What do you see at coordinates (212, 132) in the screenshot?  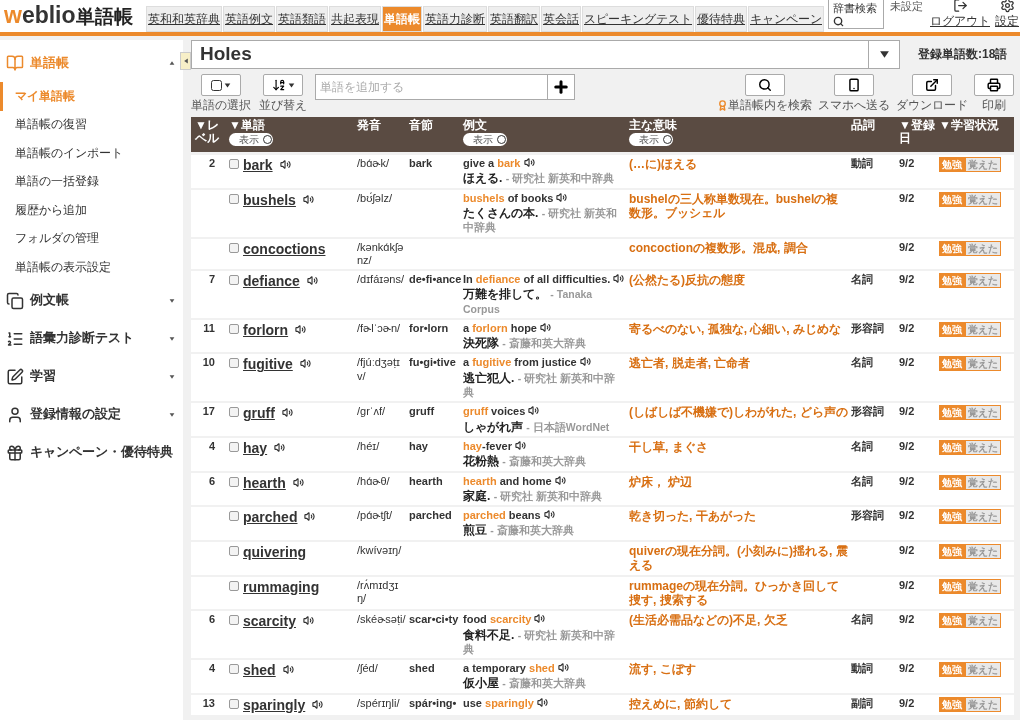 I see `column-header: ▼レベル` at bounding box center [212, 132].